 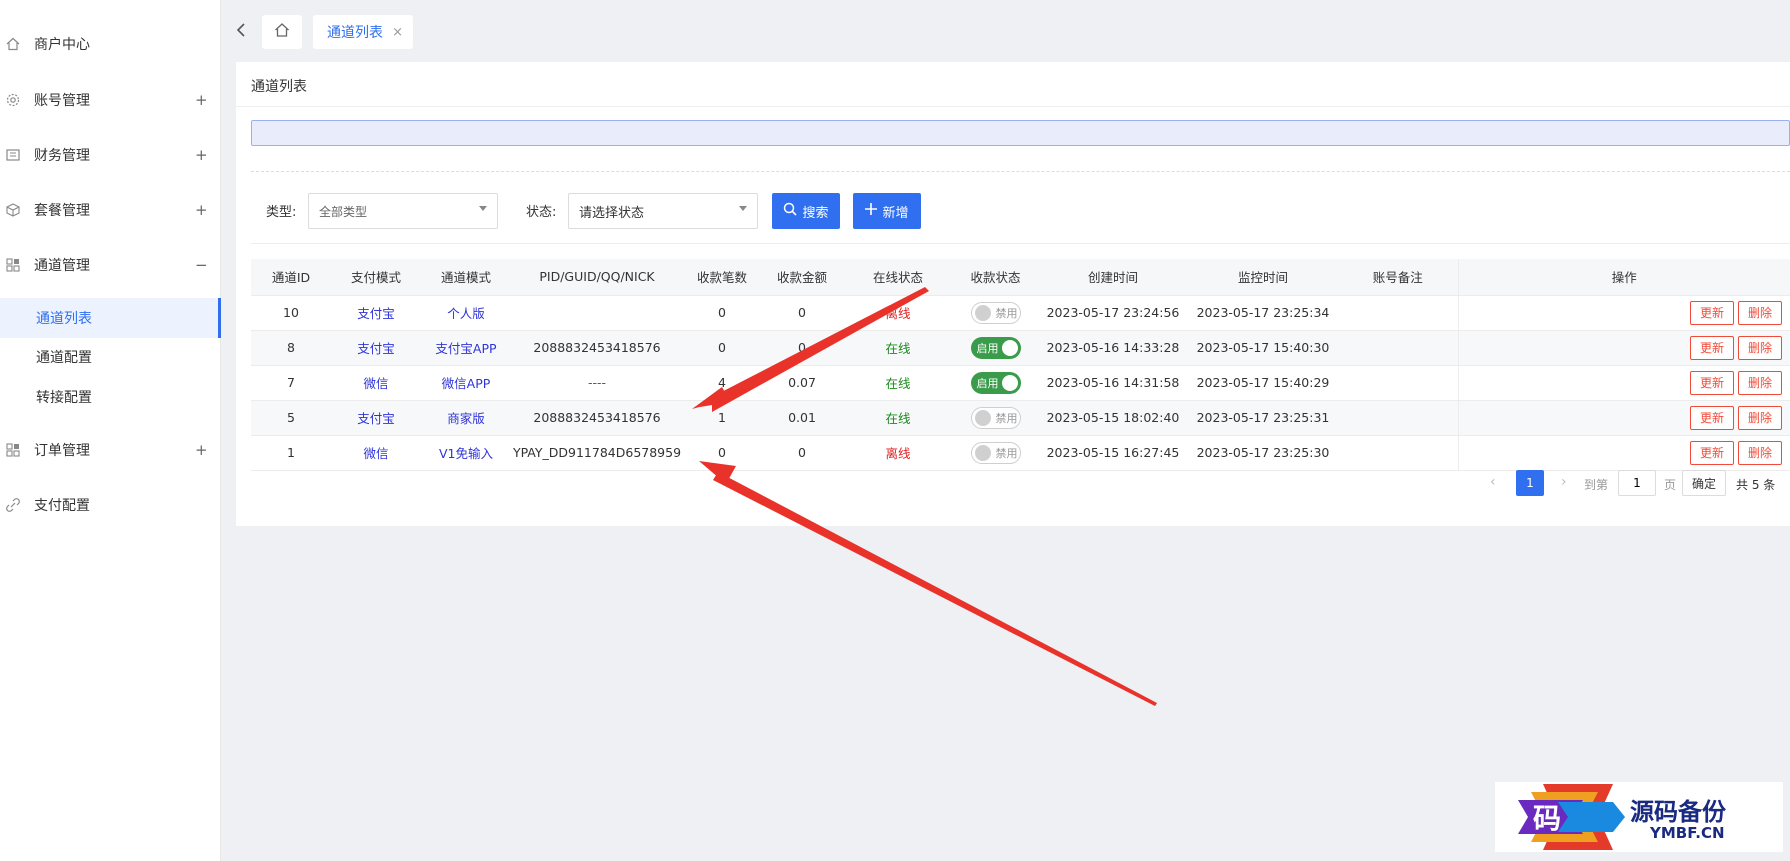 What do you see at coordinates (1113, 348) in the screenshot?
I see `cell-created: 2023-05-16 14:33:28` at bounding box center [1113, 348].